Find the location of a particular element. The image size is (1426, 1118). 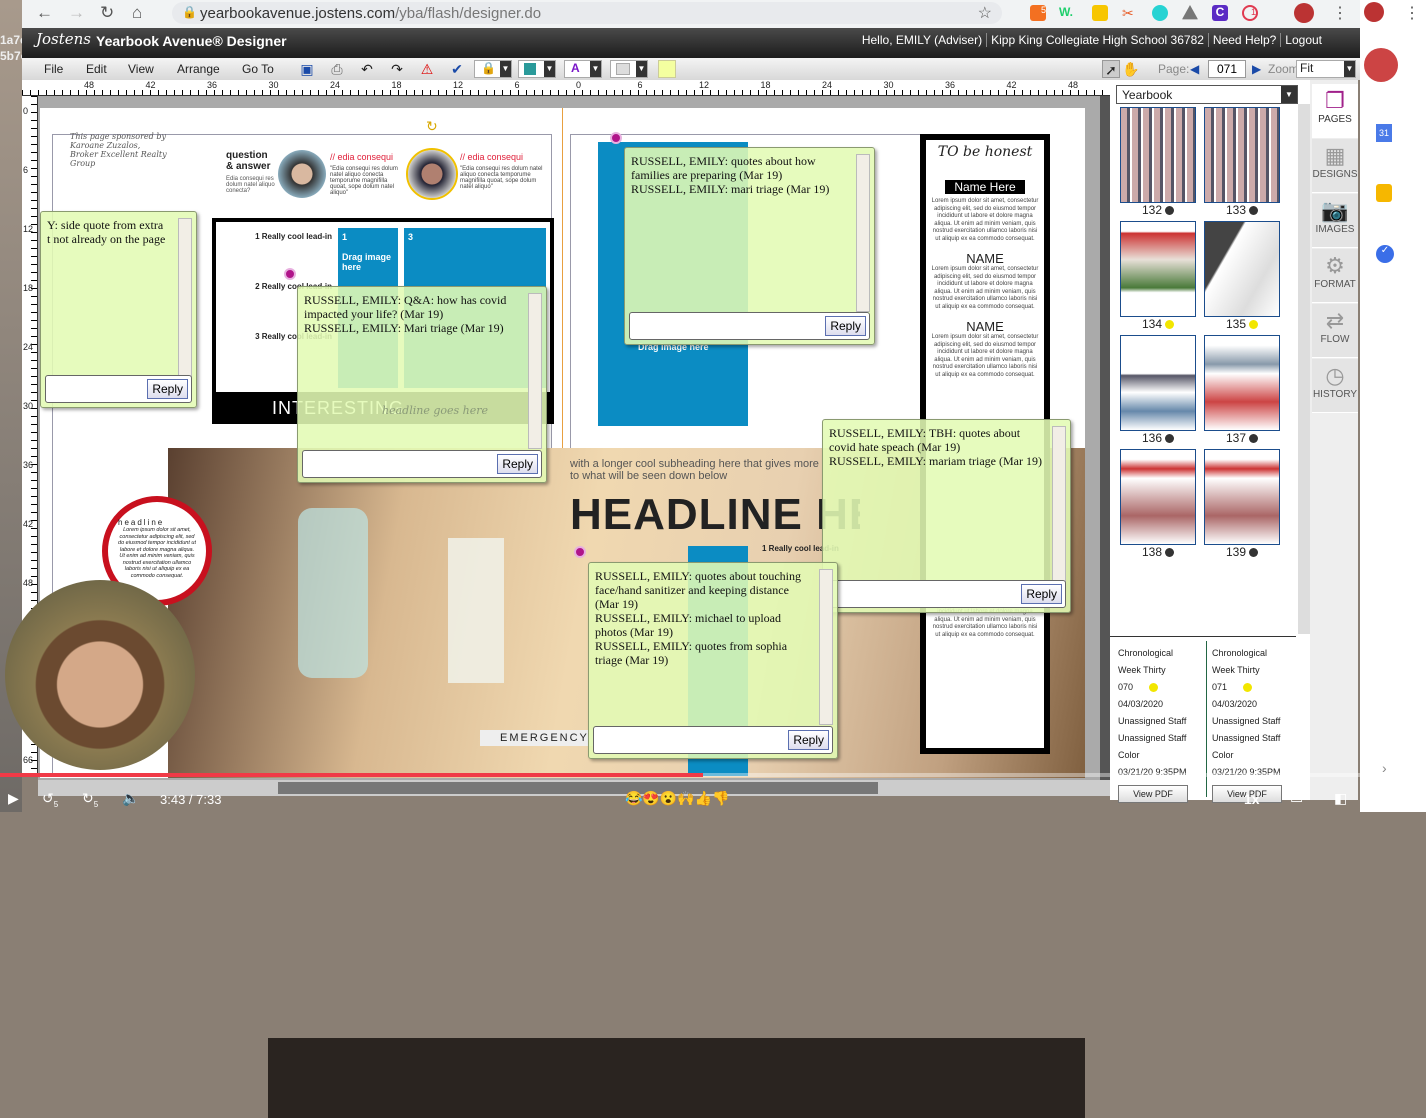

menu-go-to: Go To is located at coordinates (258, 69).